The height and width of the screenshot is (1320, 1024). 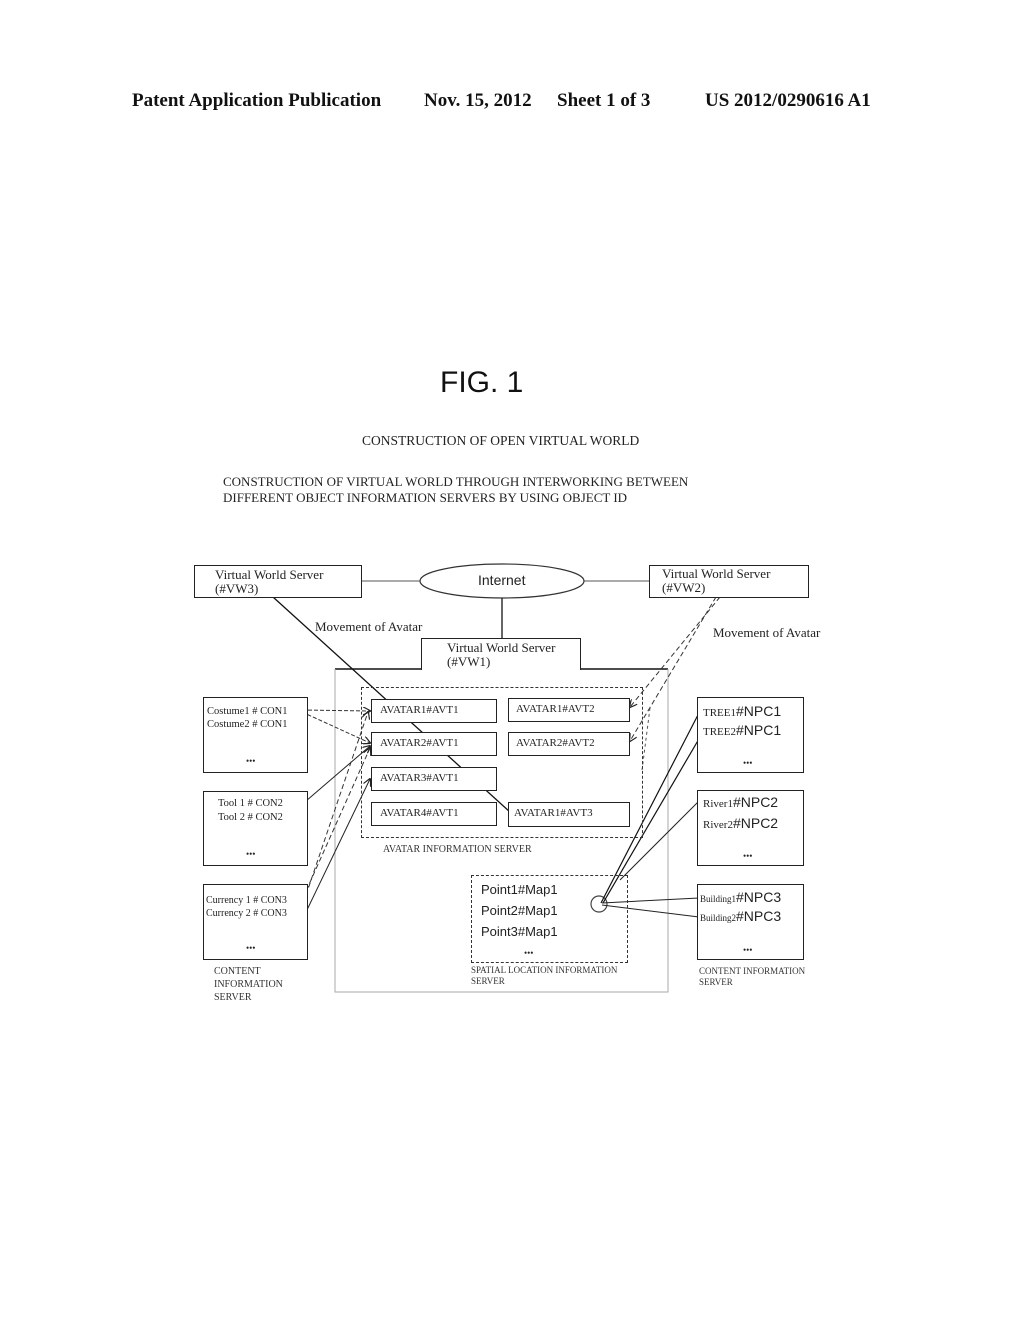 What do you see at coordinates (555, 709) in the screenshot?
I see `avatar-label: AVATAR1#AVT2` at bounding box center [555, 709].